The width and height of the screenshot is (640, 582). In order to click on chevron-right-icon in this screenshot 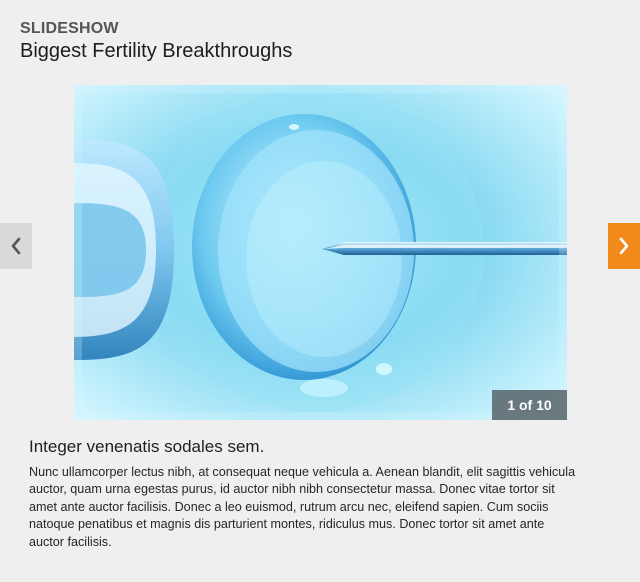, I will do `click(624, 246)`.